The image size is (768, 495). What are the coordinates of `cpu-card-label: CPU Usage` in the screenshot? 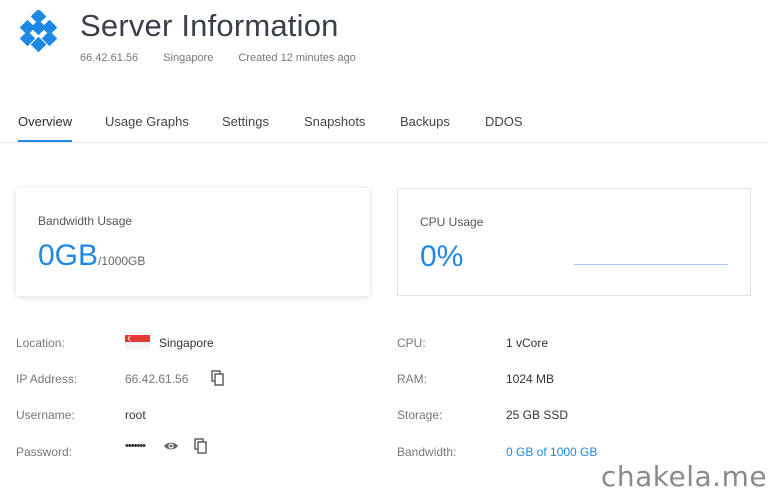 It's located at (452, 222).